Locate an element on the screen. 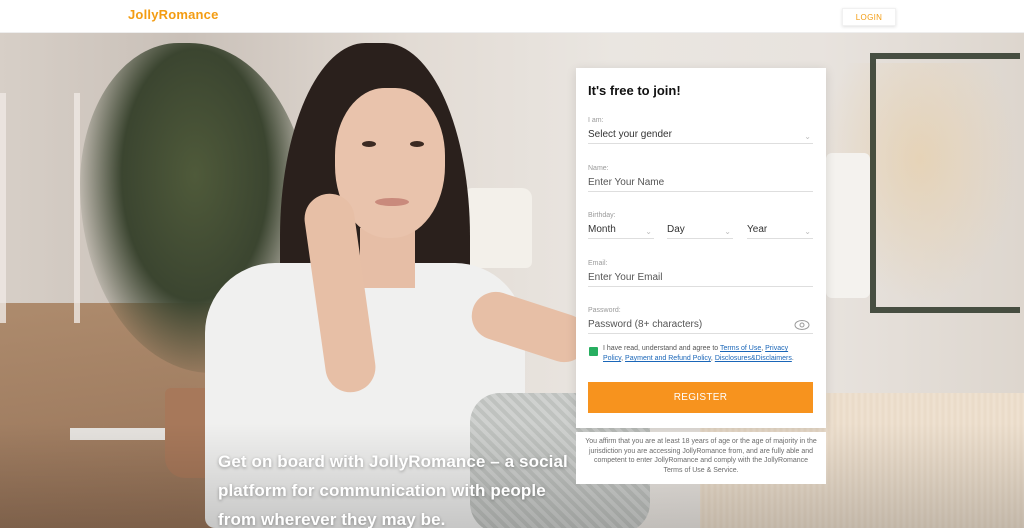 This screenshot has width=1024, height=528. terms-of-use-link: Terms of Use is located at coordinates (740, 348).